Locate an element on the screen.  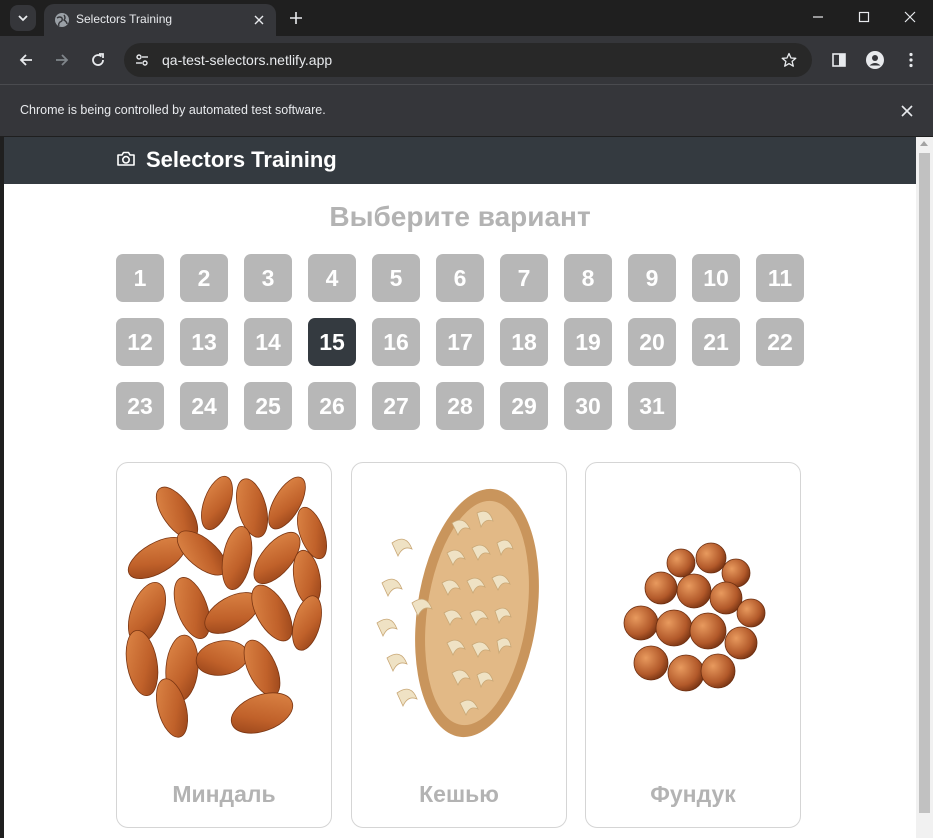
infobar-close-button is located at coordinates (907, 111).